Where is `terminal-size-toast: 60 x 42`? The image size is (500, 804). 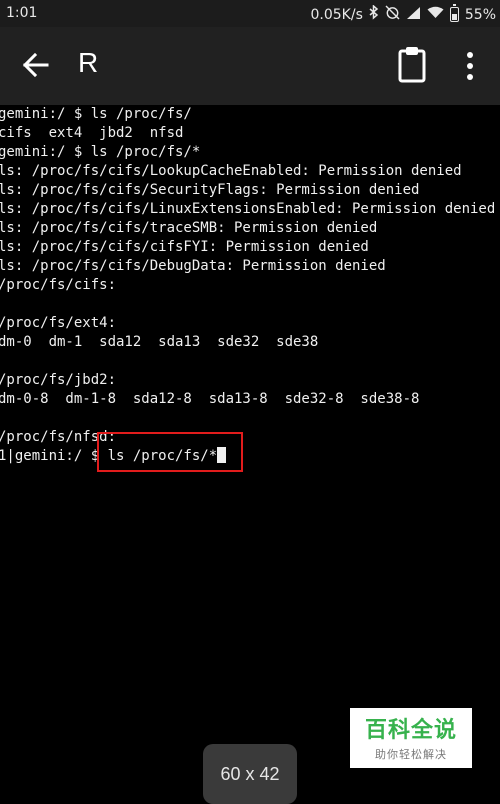 terminal-size-toast: 60 x 42 is located at coordinates (250, 774).